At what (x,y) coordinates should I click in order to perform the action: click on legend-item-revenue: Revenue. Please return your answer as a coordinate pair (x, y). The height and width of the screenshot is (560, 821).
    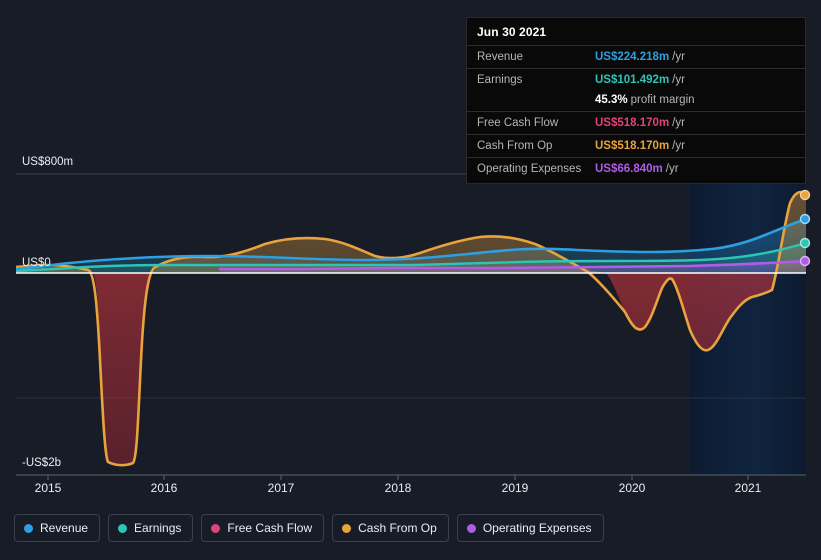
    Looking at the image, I should click on (57, 528).